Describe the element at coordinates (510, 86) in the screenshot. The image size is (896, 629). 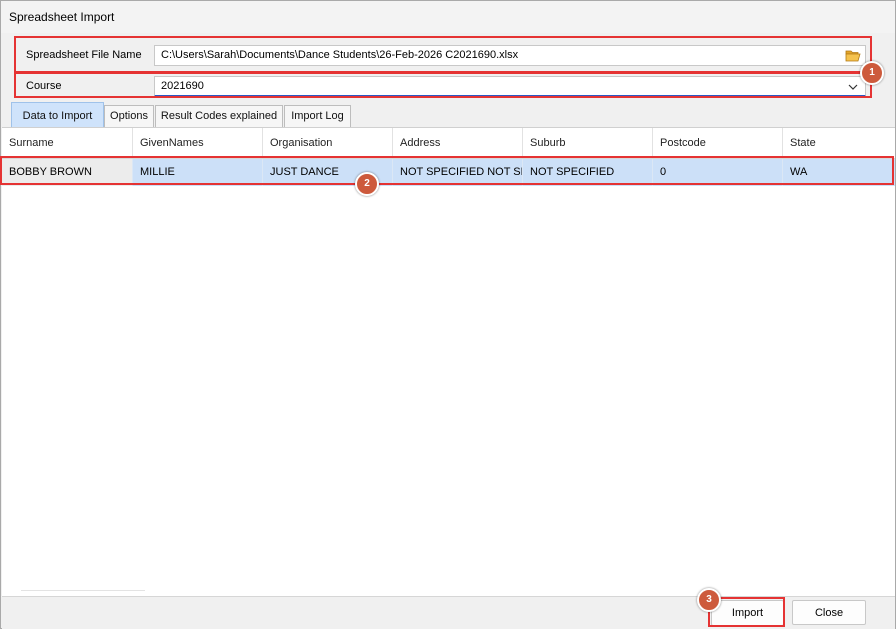
I see `course-select: 2021690` at that location.